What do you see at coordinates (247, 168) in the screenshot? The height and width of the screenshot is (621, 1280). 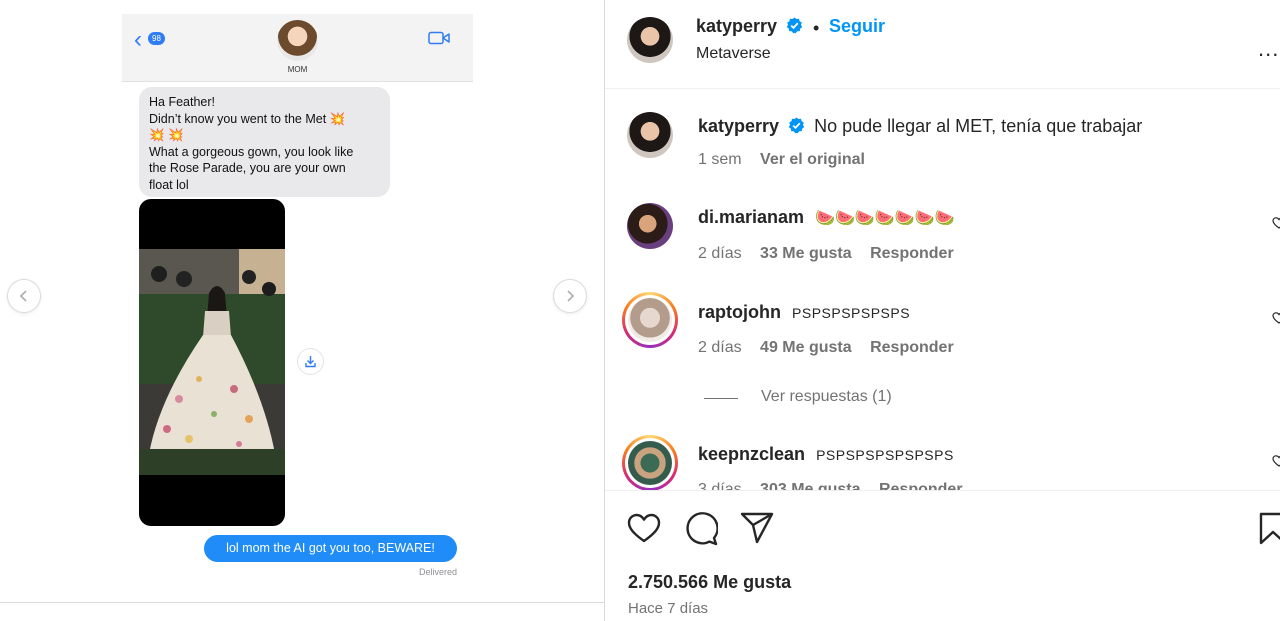 I see `message-line: the Rose Parade, you are your own` at bounding box center [247, 168].